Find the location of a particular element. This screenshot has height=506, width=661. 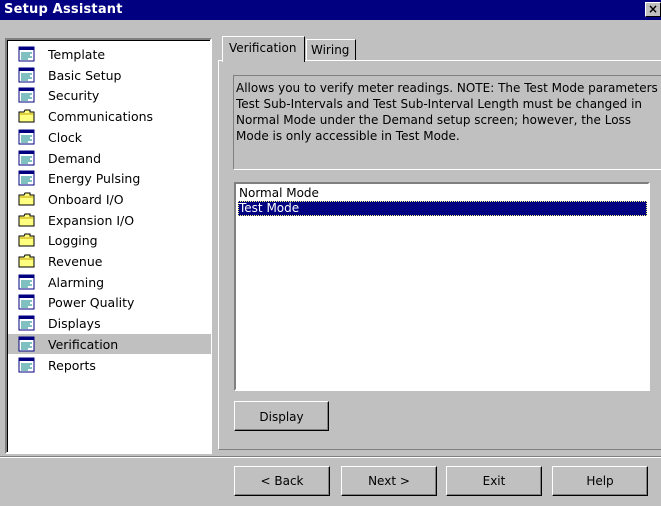

title-bar: Setup Assistant × is located at coordinates (330, 10).